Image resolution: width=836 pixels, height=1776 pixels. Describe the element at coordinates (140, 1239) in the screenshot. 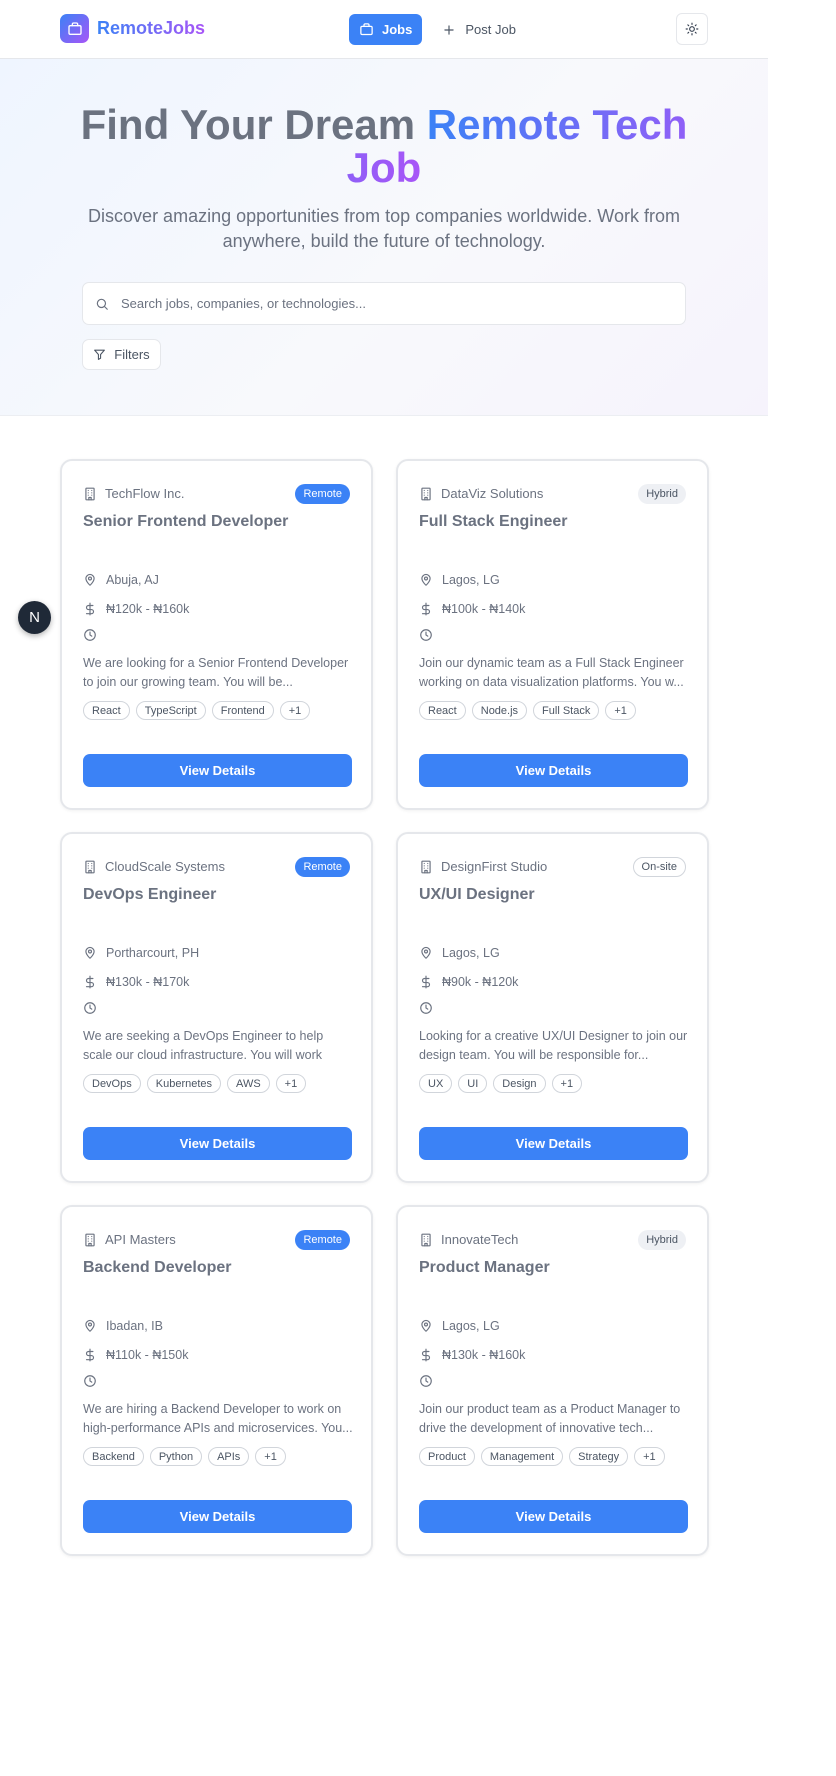

I see `company-name: API Masters` at that location.